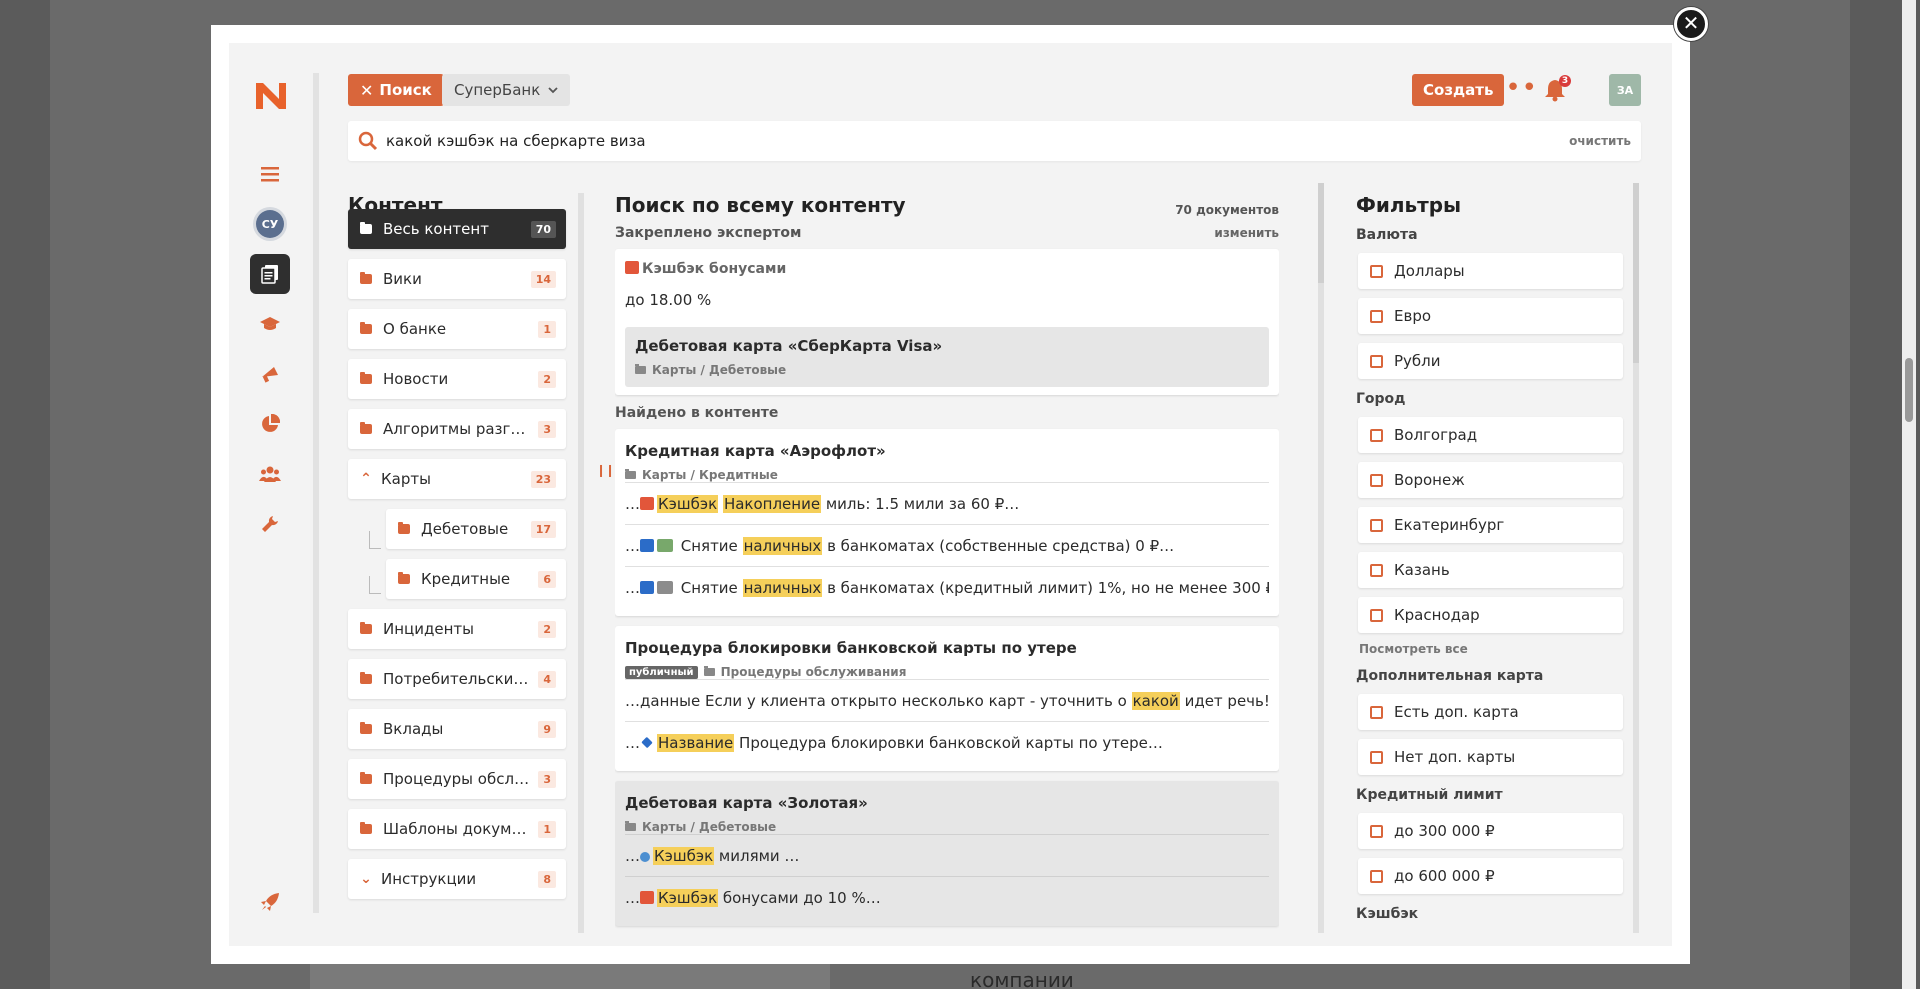  Describe the element at coordinates (1625, 90) in the screenshot. I see `user-avatar: ЗА` at that location.